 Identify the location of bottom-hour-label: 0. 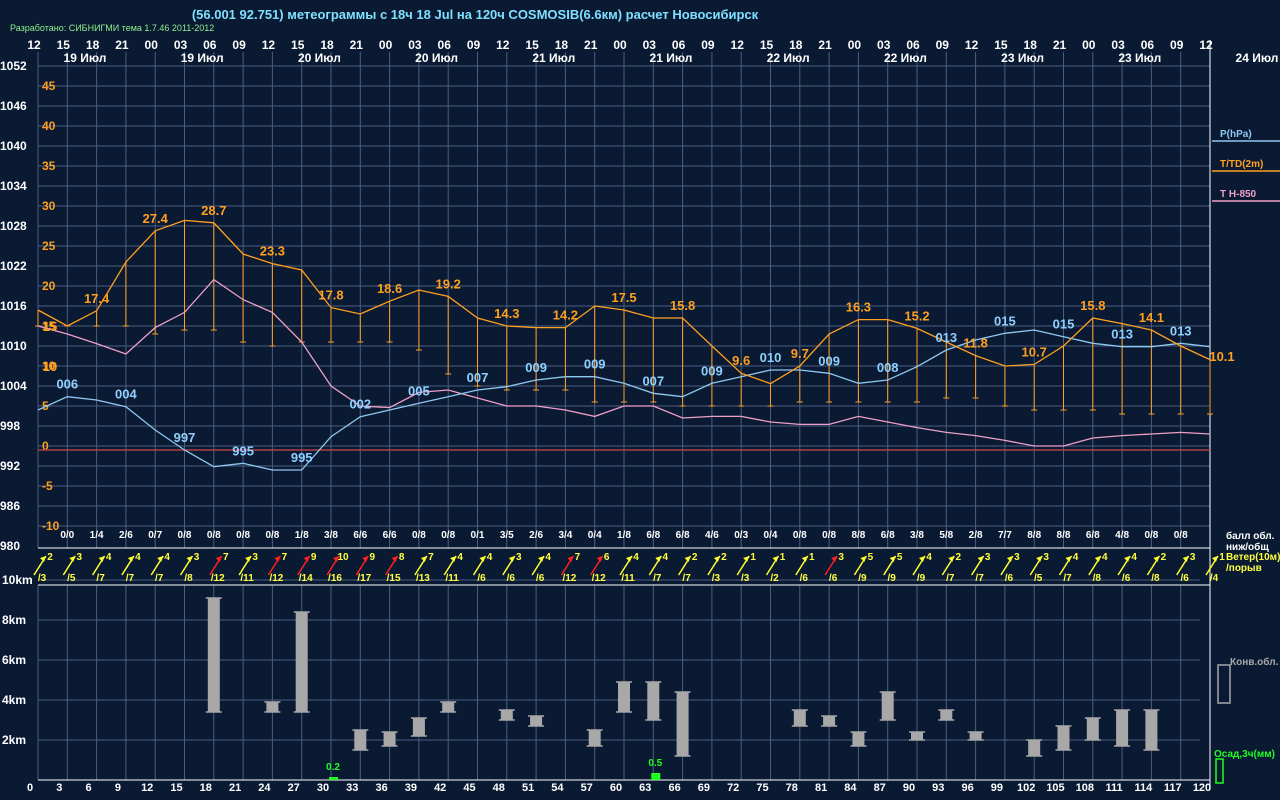
(30, 788).